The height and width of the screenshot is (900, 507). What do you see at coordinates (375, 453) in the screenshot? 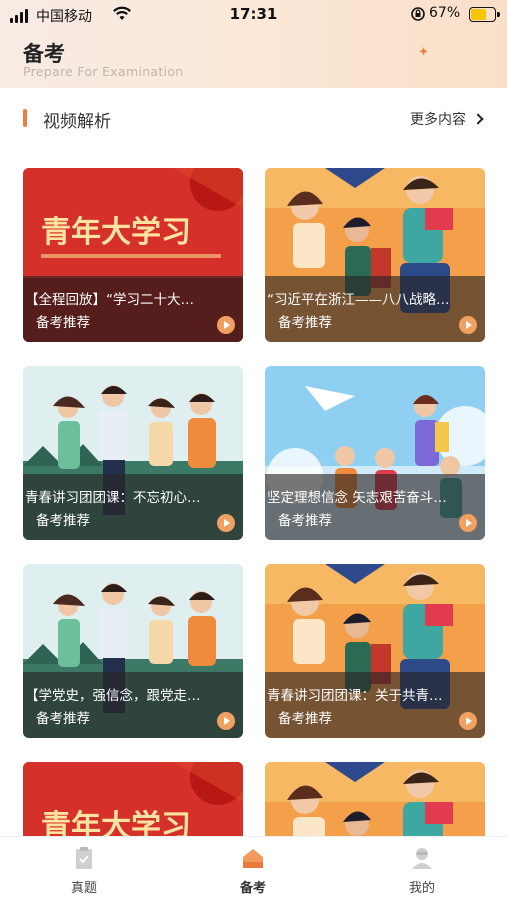
I see `video-card: 坚定理想信念 矢志艰苦奋斗… 备考推荐` at bounding box center [375, 453].